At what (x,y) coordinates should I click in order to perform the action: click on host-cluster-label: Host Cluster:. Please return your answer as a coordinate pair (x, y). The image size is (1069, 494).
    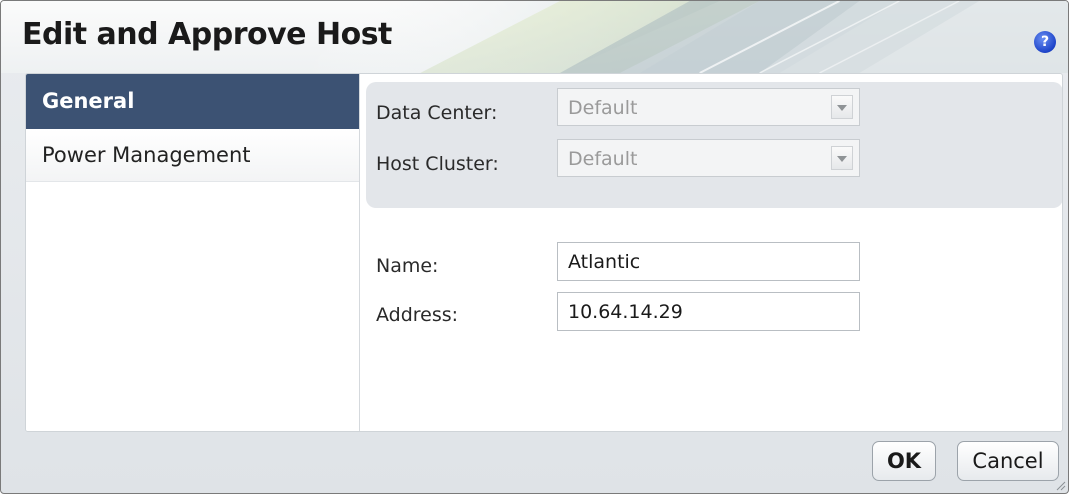
    Looking at the image, I should click on (437, 164).